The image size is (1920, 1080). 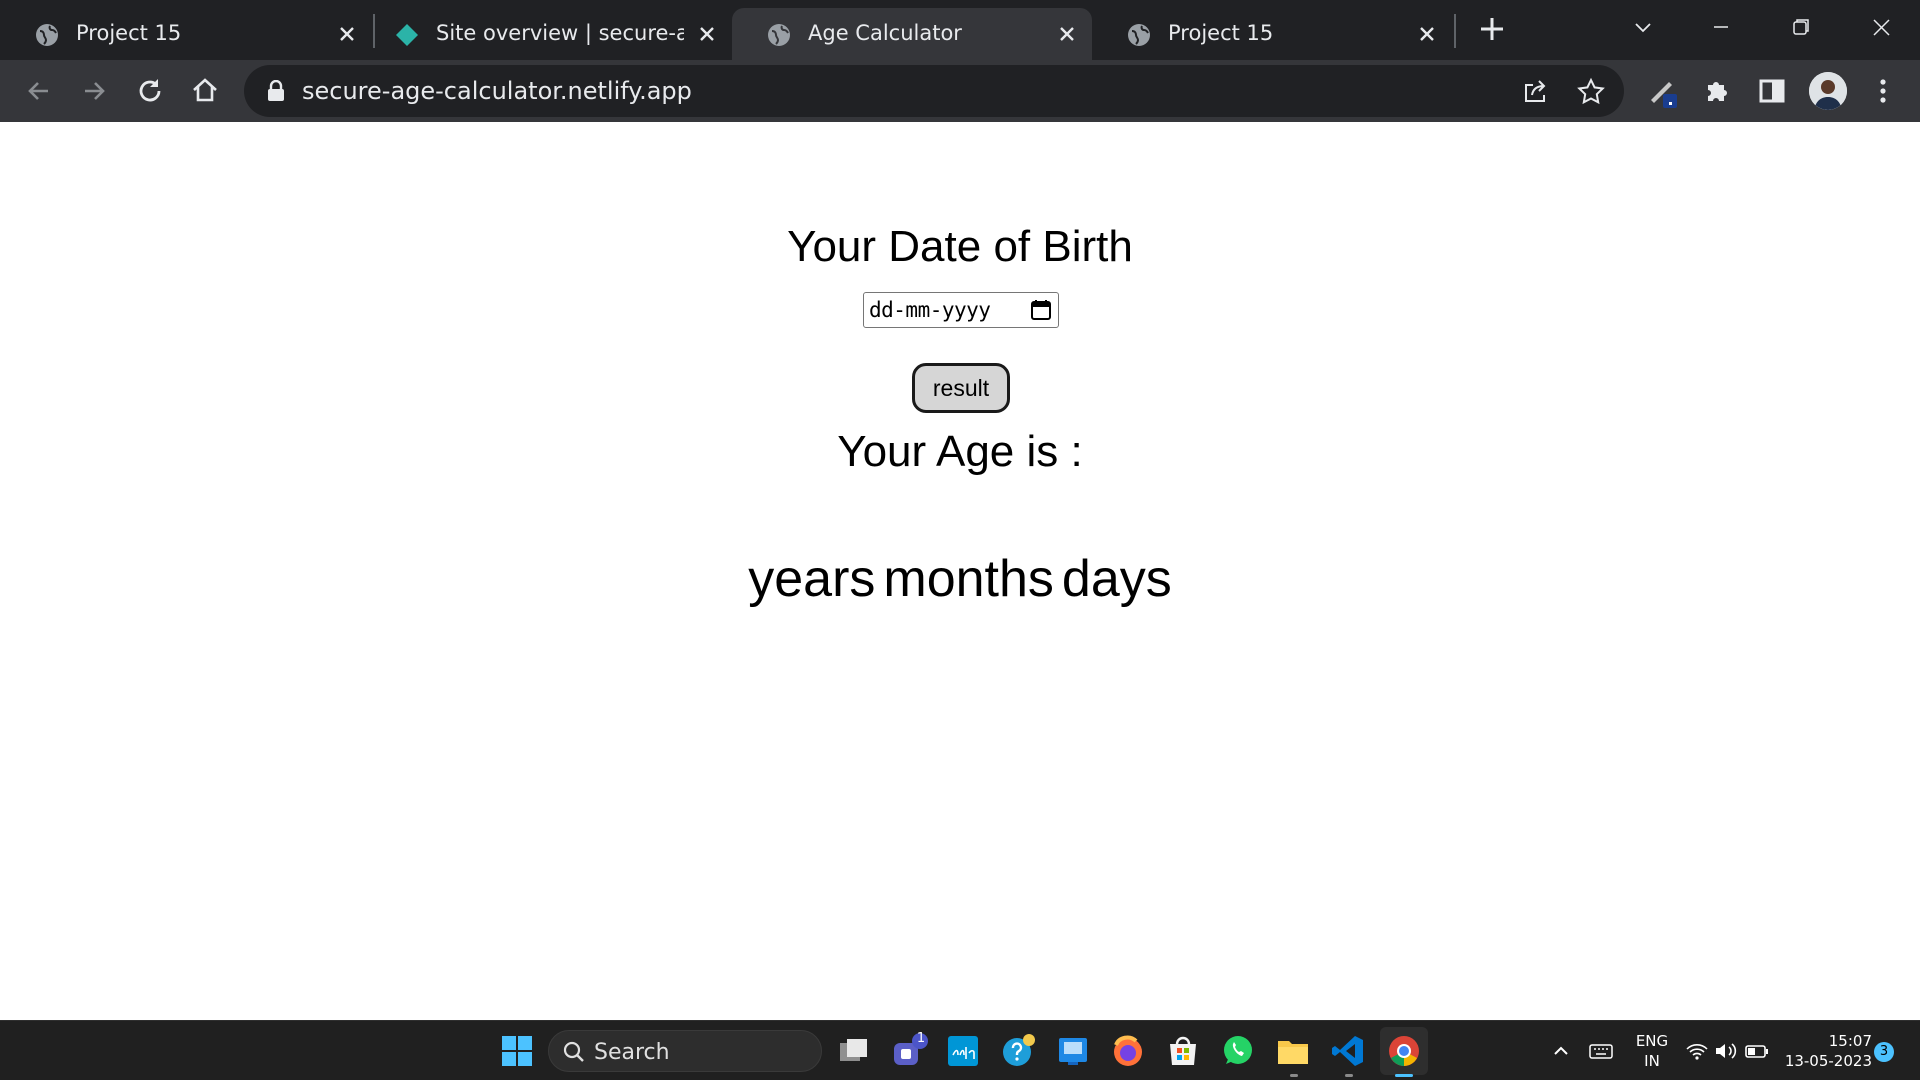 I want to click on date-text: 13-05-2023, so click(x=1828, y=1061).